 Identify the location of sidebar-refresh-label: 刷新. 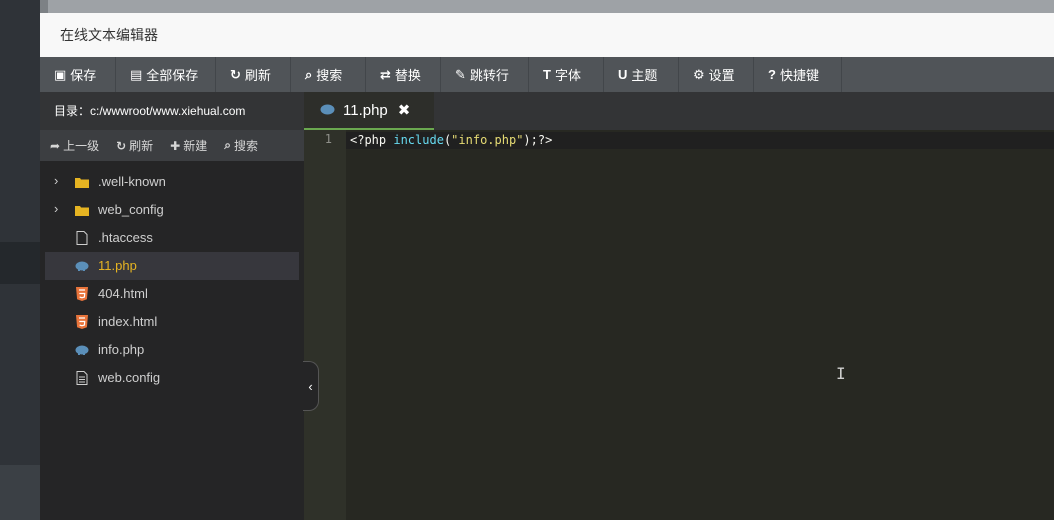
(141, 146).